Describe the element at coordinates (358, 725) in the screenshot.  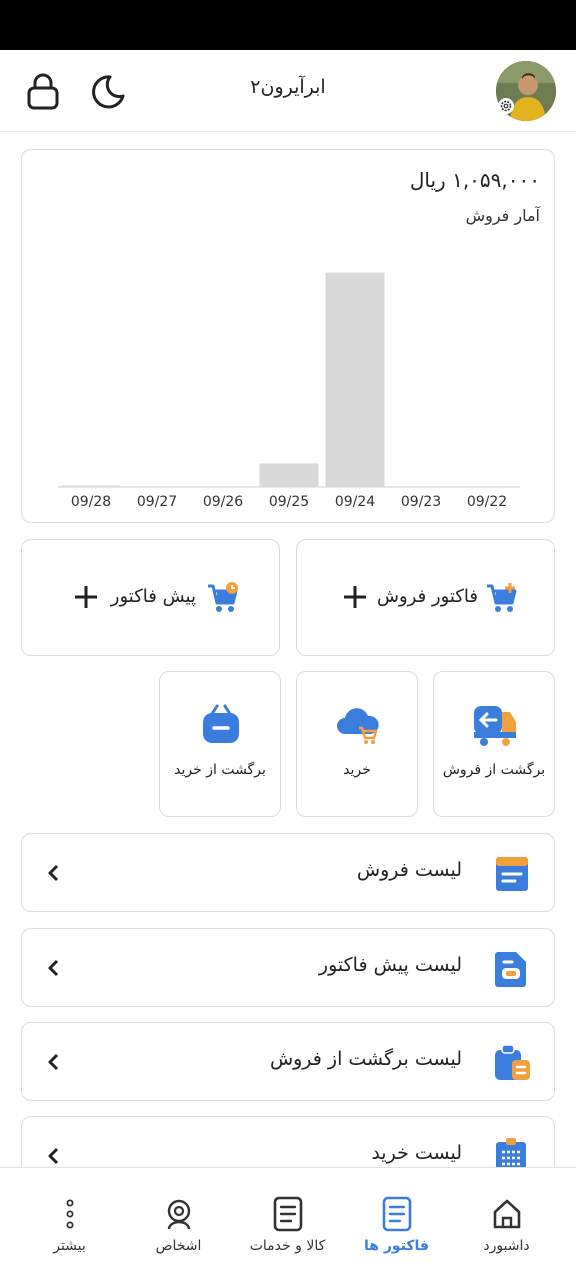
I see `cloud-cart-icon` at that location.